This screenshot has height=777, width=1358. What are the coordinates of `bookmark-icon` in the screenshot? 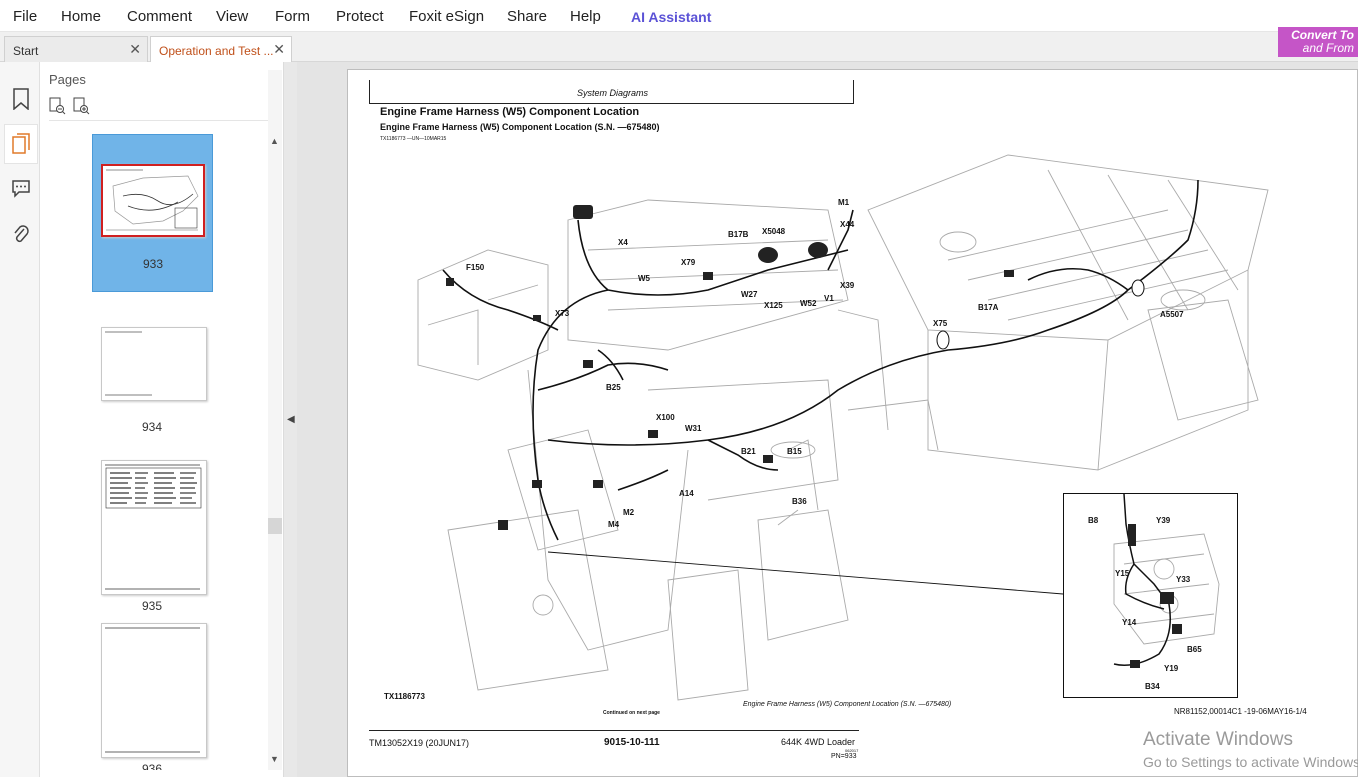 It's located at (21, 99).